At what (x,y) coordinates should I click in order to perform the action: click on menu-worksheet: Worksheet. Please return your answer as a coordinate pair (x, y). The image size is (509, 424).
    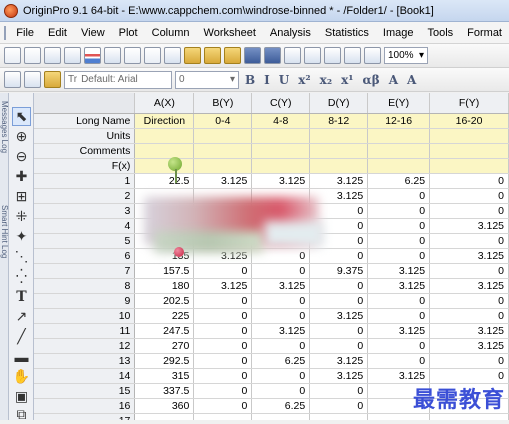
    Looking at the image, I should click on (230, 33).